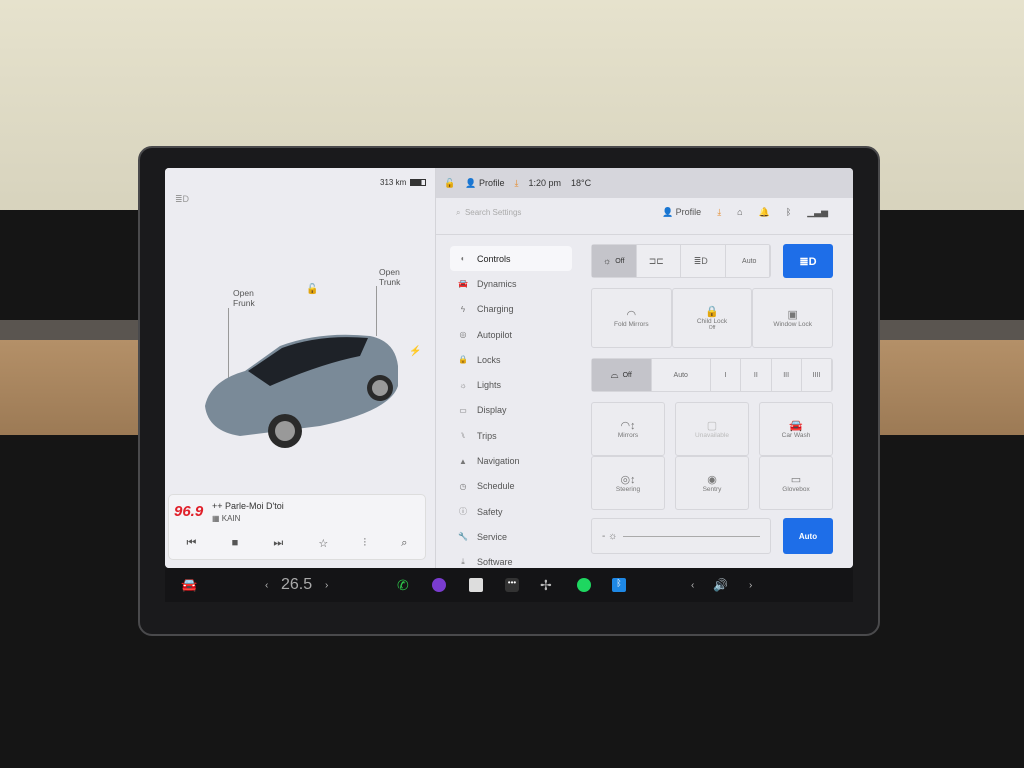 The height and width of the screenshot is (768, 1024). Describe the element at coordinates (489, 385) in the screenshot. I see `menu-item-label: Lights` at that location.